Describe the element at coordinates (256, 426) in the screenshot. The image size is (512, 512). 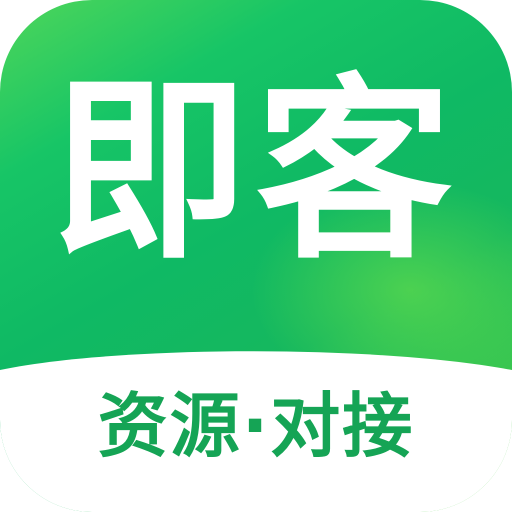
I see `slogan-text: 资源·对接` at that location.